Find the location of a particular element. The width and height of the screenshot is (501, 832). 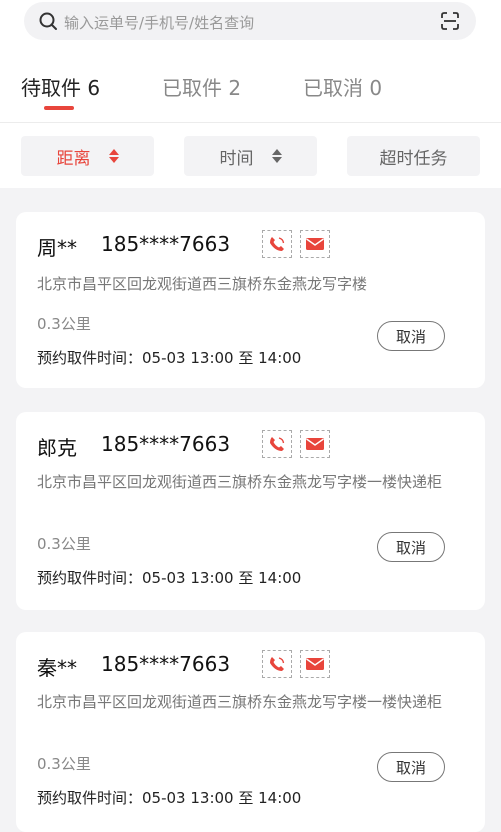

customer-name: 秦** is located at coordinates (57, 668).